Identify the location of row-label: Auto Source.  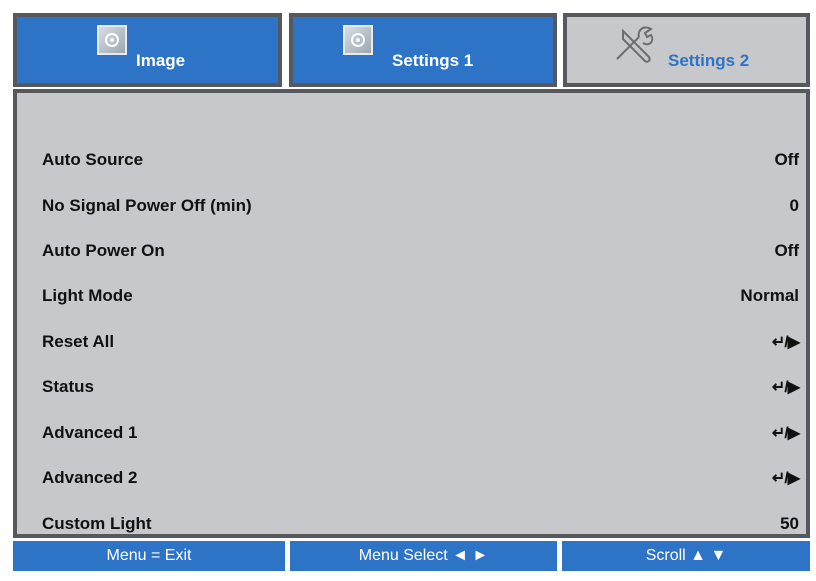
(93, 159).